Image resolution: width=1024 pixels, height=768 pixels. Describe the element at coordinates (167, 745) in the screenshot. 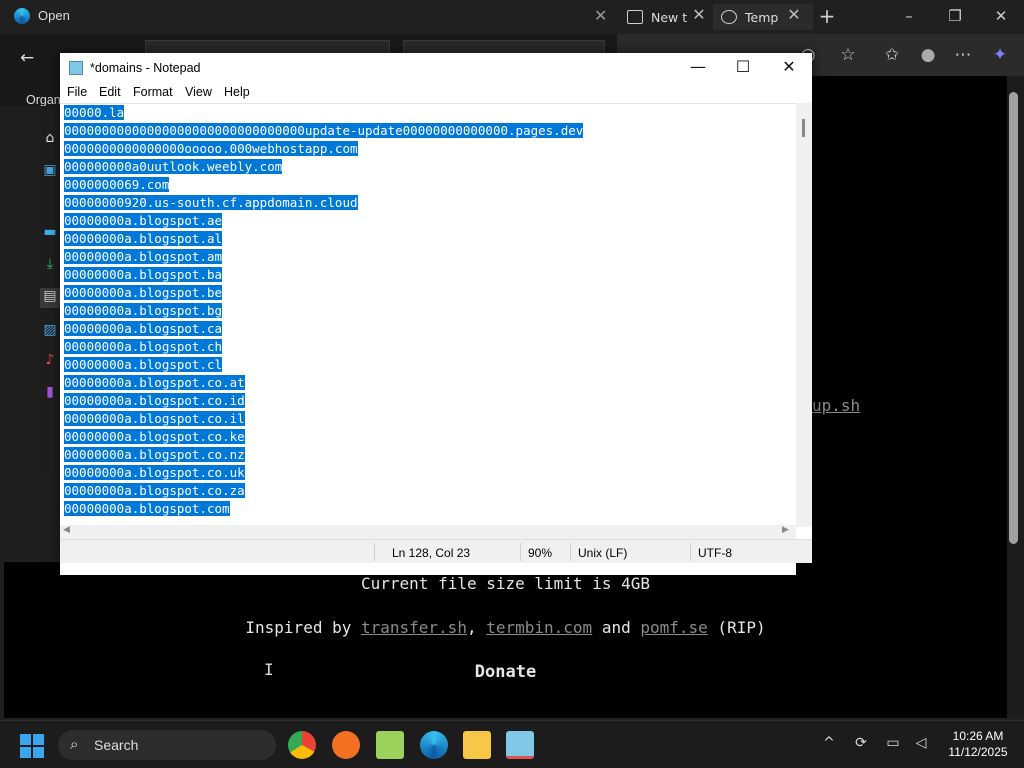

I see `taskbar-search: ⌕ Search` at that location.